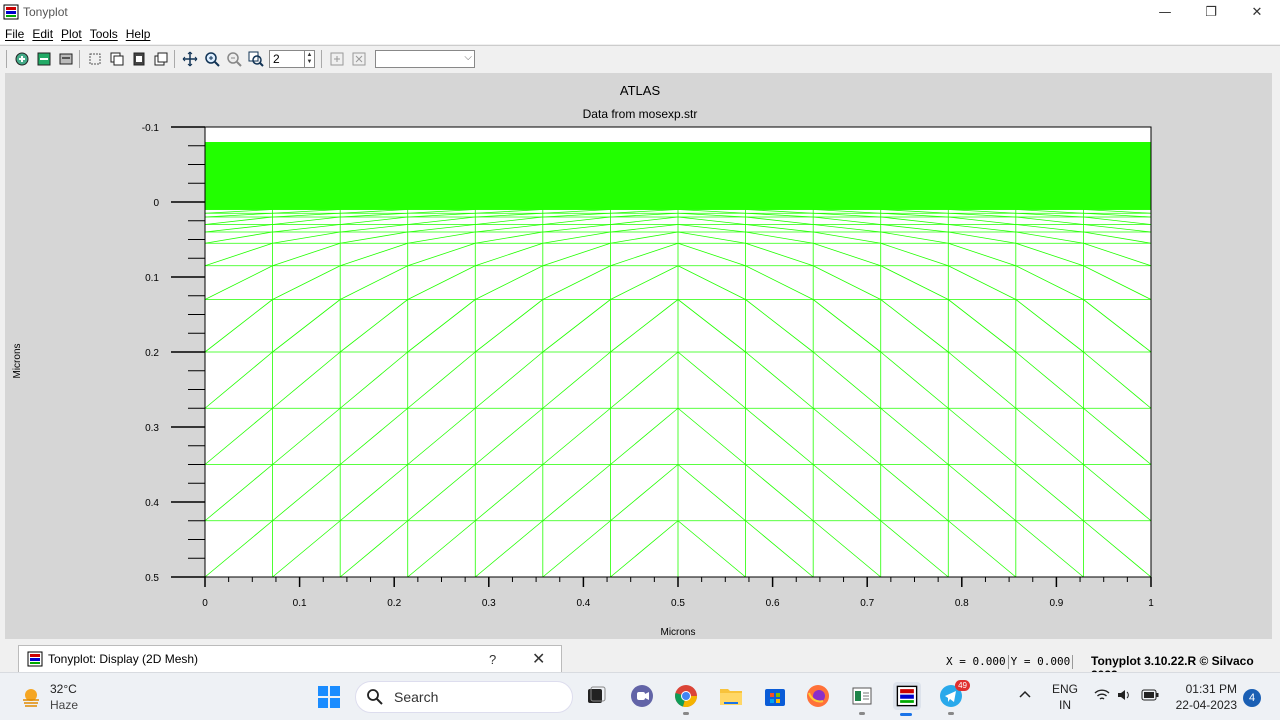  I want to click on battery-icon, so click(1150, 696).